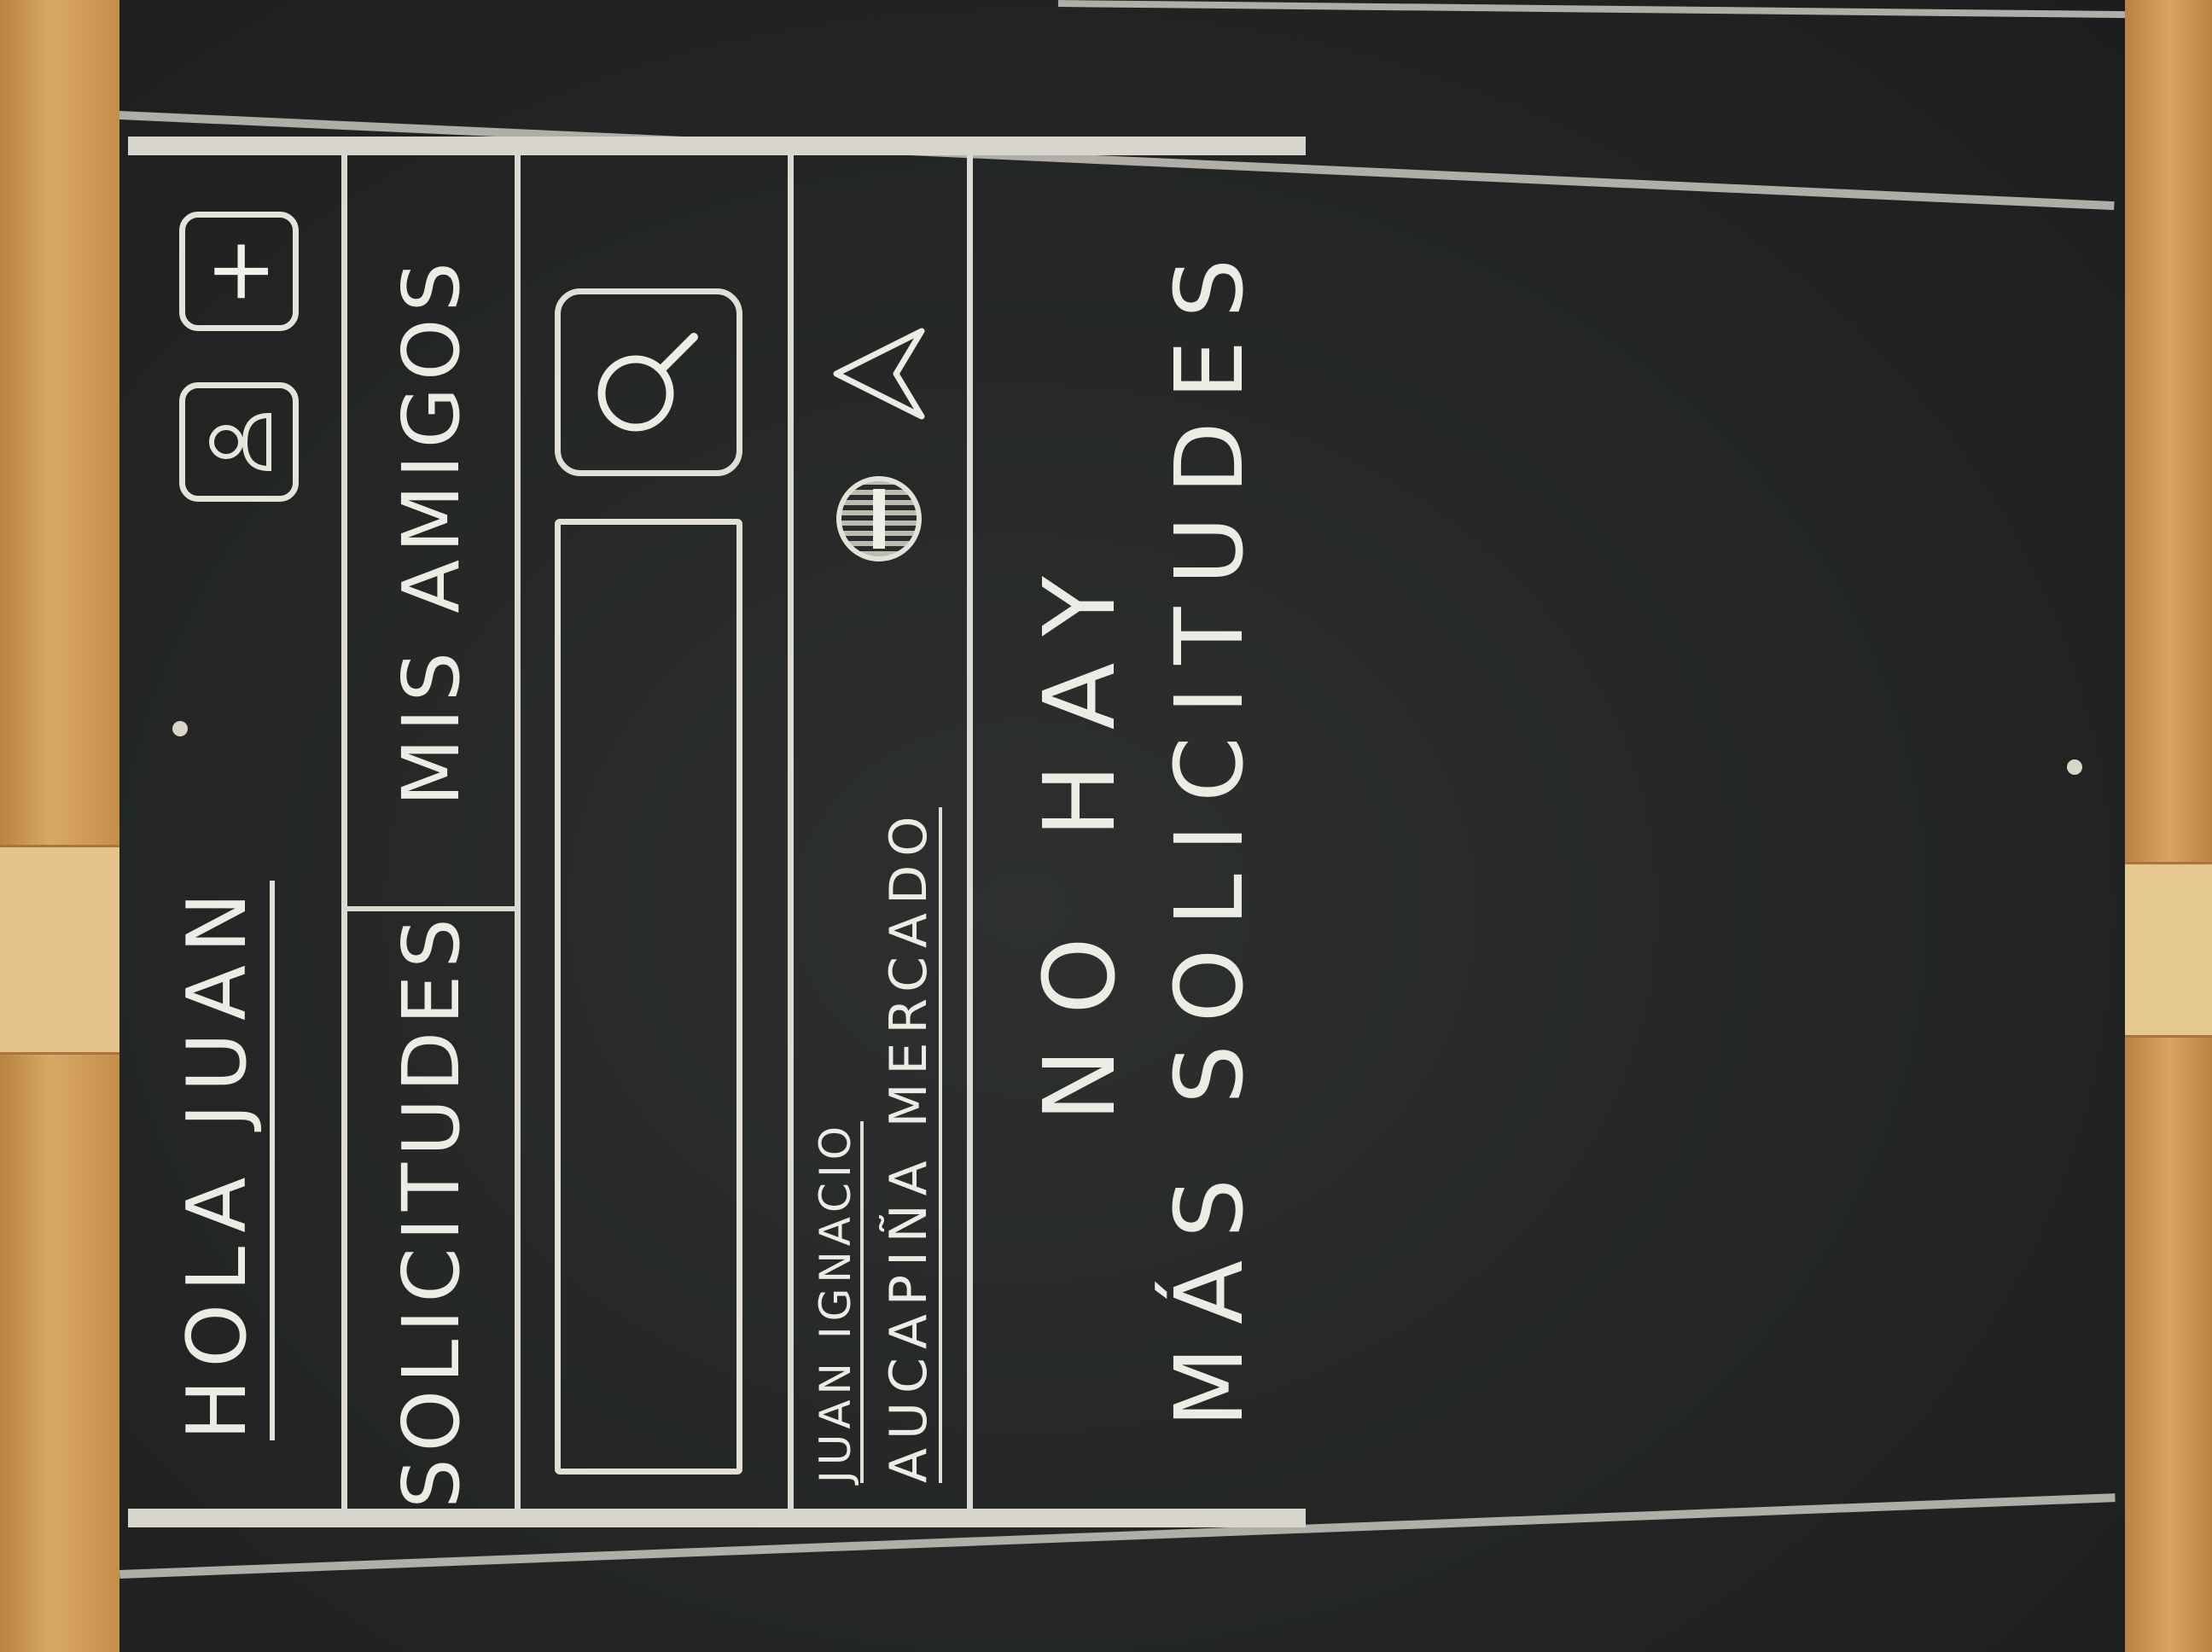  I want to click on search-button, so click(648, 382).